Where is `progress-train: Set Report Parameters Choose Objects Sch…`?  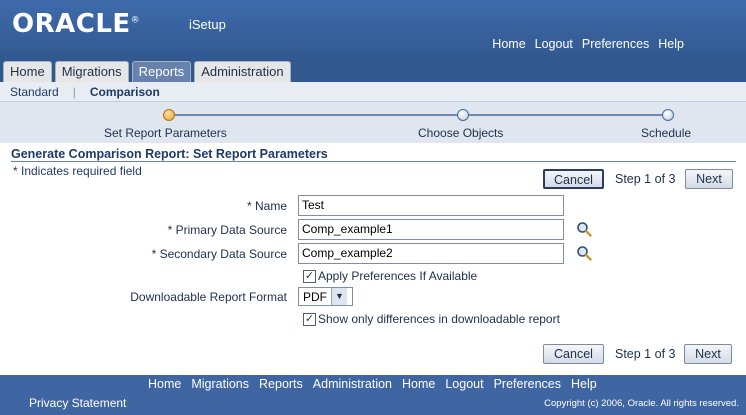
progress-train: Set Report Parameters Choose Objects Sch… is located at coordinates (373, 122).